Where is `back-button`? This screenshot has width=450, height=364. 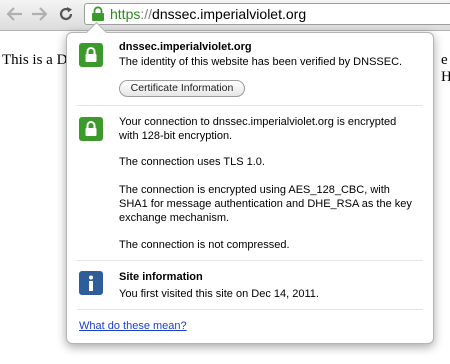 back-button is located at coordinates (15, 14).